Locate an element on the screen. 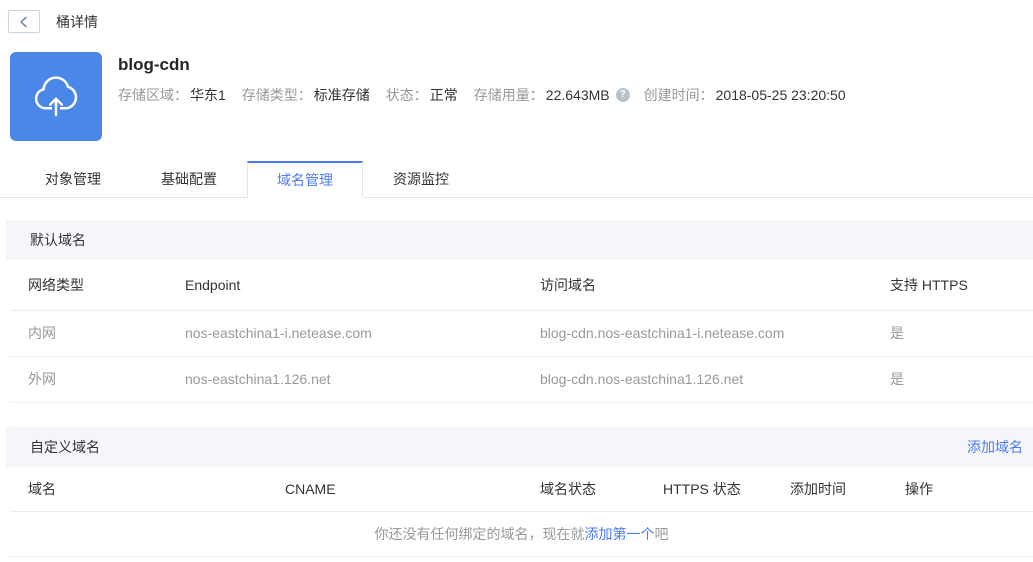 This screenshot has height=562, width=1033. tab-basic-config: 基础配置 is located at coordinates (189, 179).